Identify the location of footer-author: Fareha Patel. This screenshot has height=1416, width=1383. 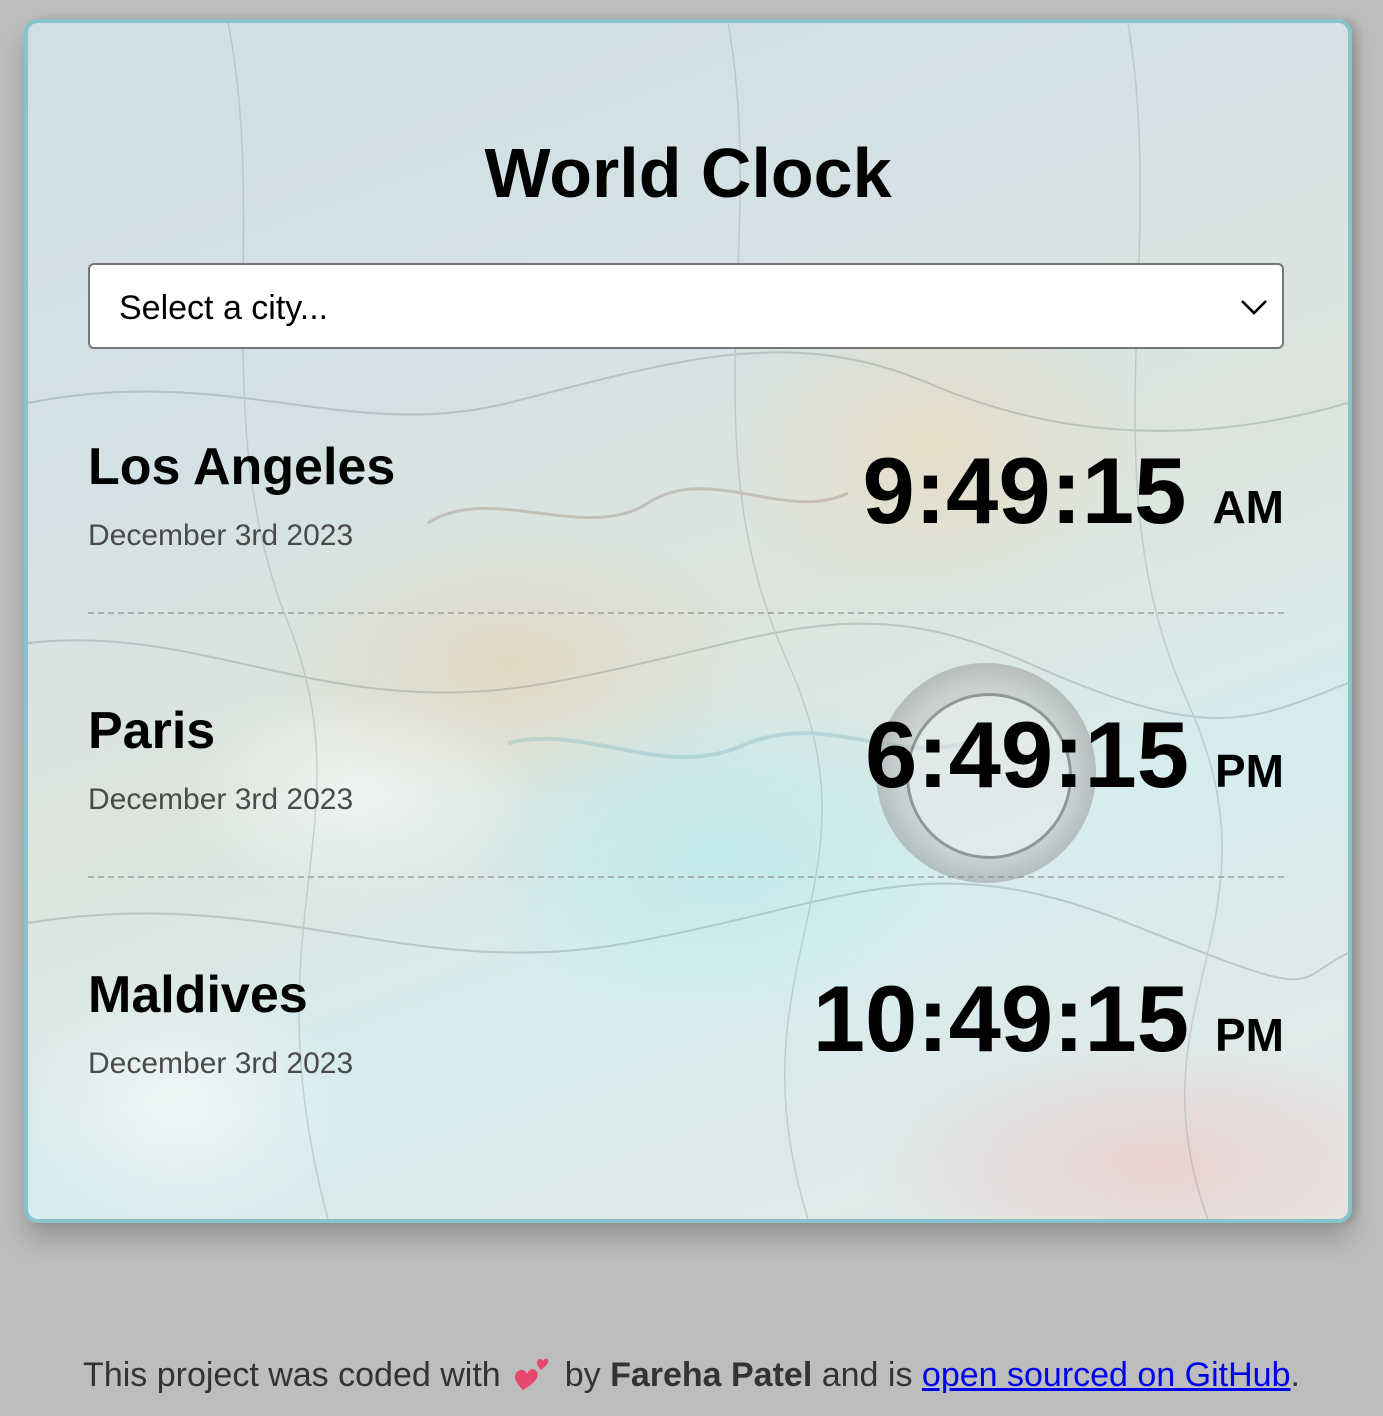
(711, 1375).